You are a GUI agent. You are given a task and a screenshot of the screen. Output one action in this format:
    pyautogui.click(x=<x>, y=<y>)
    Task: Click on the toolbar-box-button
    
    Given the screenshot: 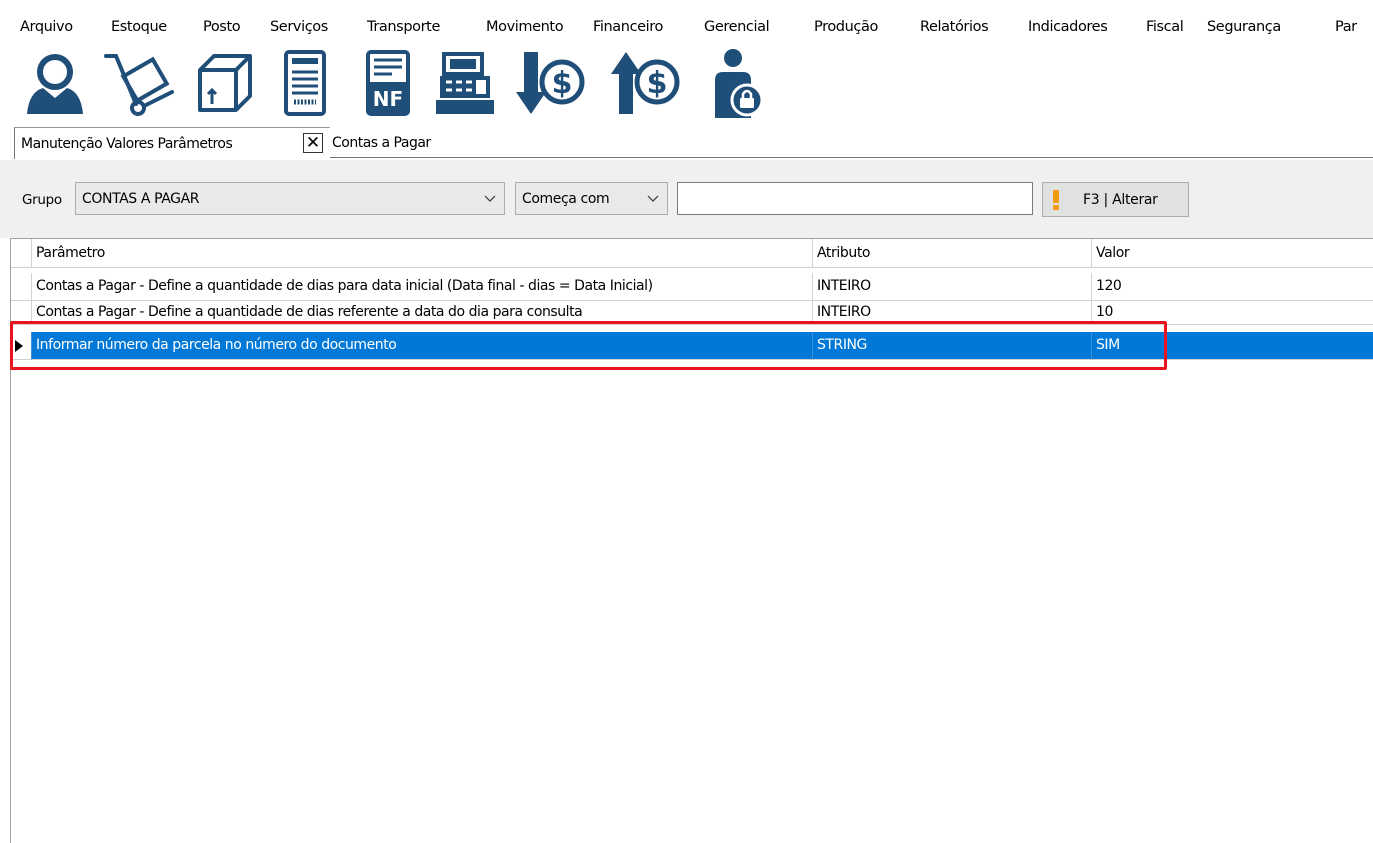 What is the action you would take?
    pyautogui.click(x=224, y=83)
    